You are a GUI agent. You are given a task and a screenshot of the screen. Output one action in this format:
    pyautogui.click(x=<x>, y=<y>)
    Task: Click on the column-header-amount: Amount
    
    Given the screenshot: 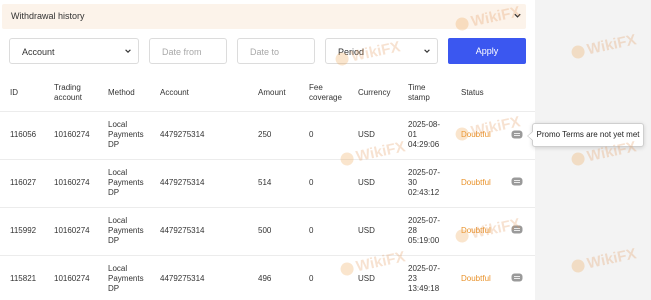 What is the action you would take?
    pyautogui.click(x=272, y=92)
    